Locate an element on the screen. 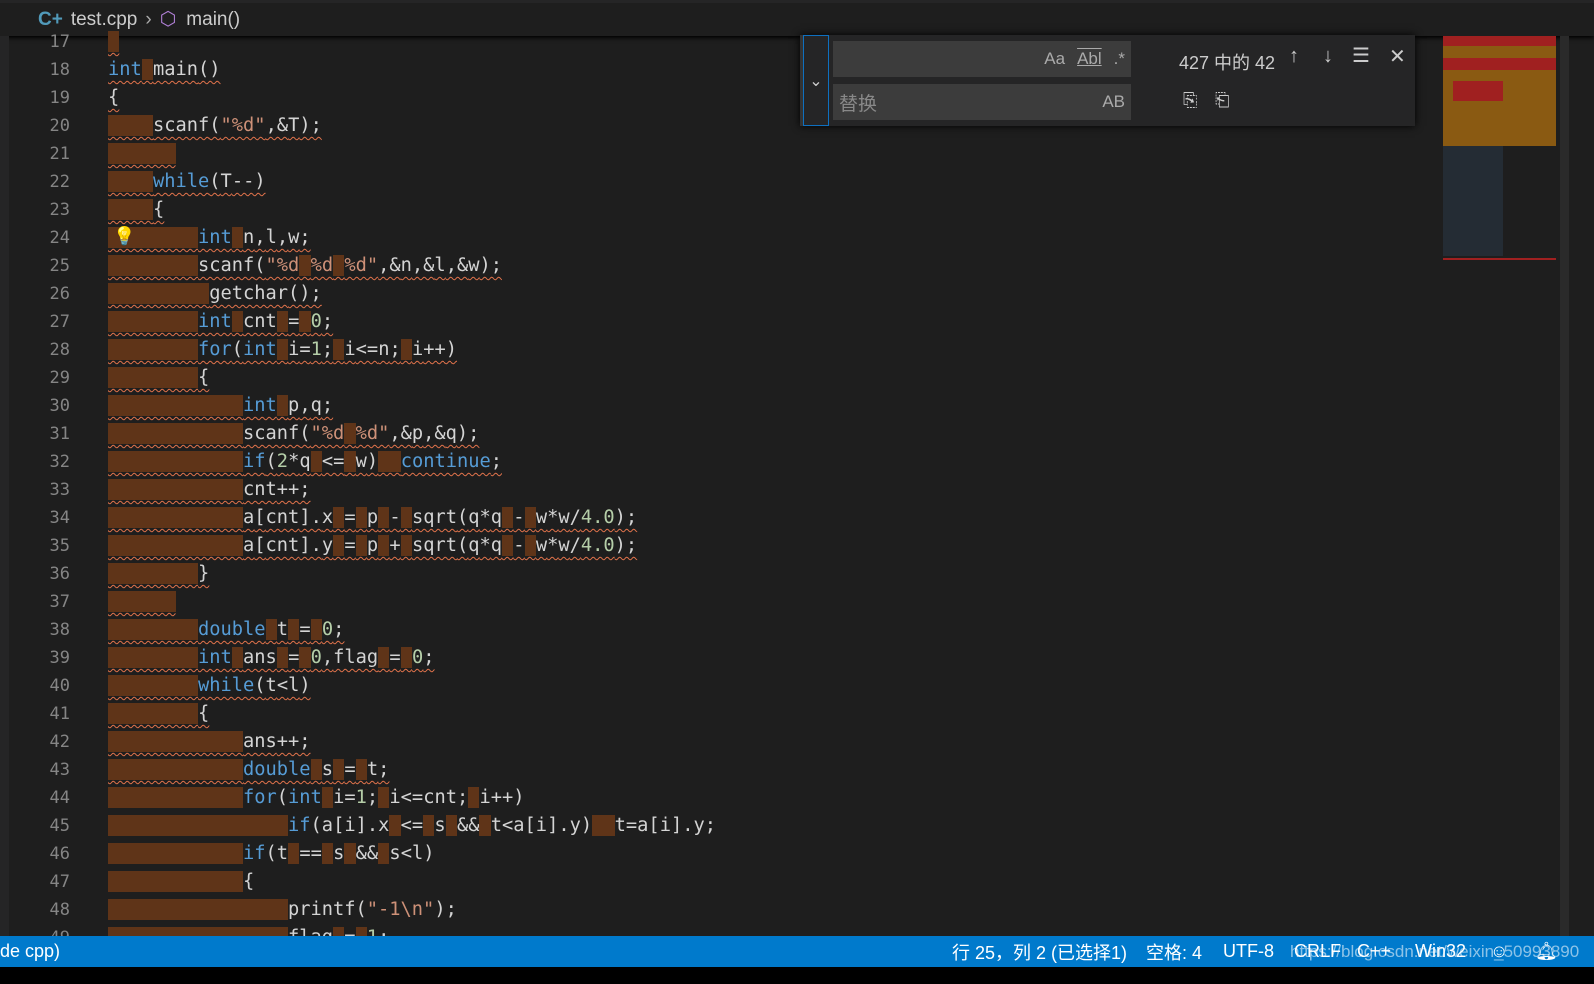 This screenshot has width=1594, height=984. match-case-button: Aa is located at coordinates (1054, 59).